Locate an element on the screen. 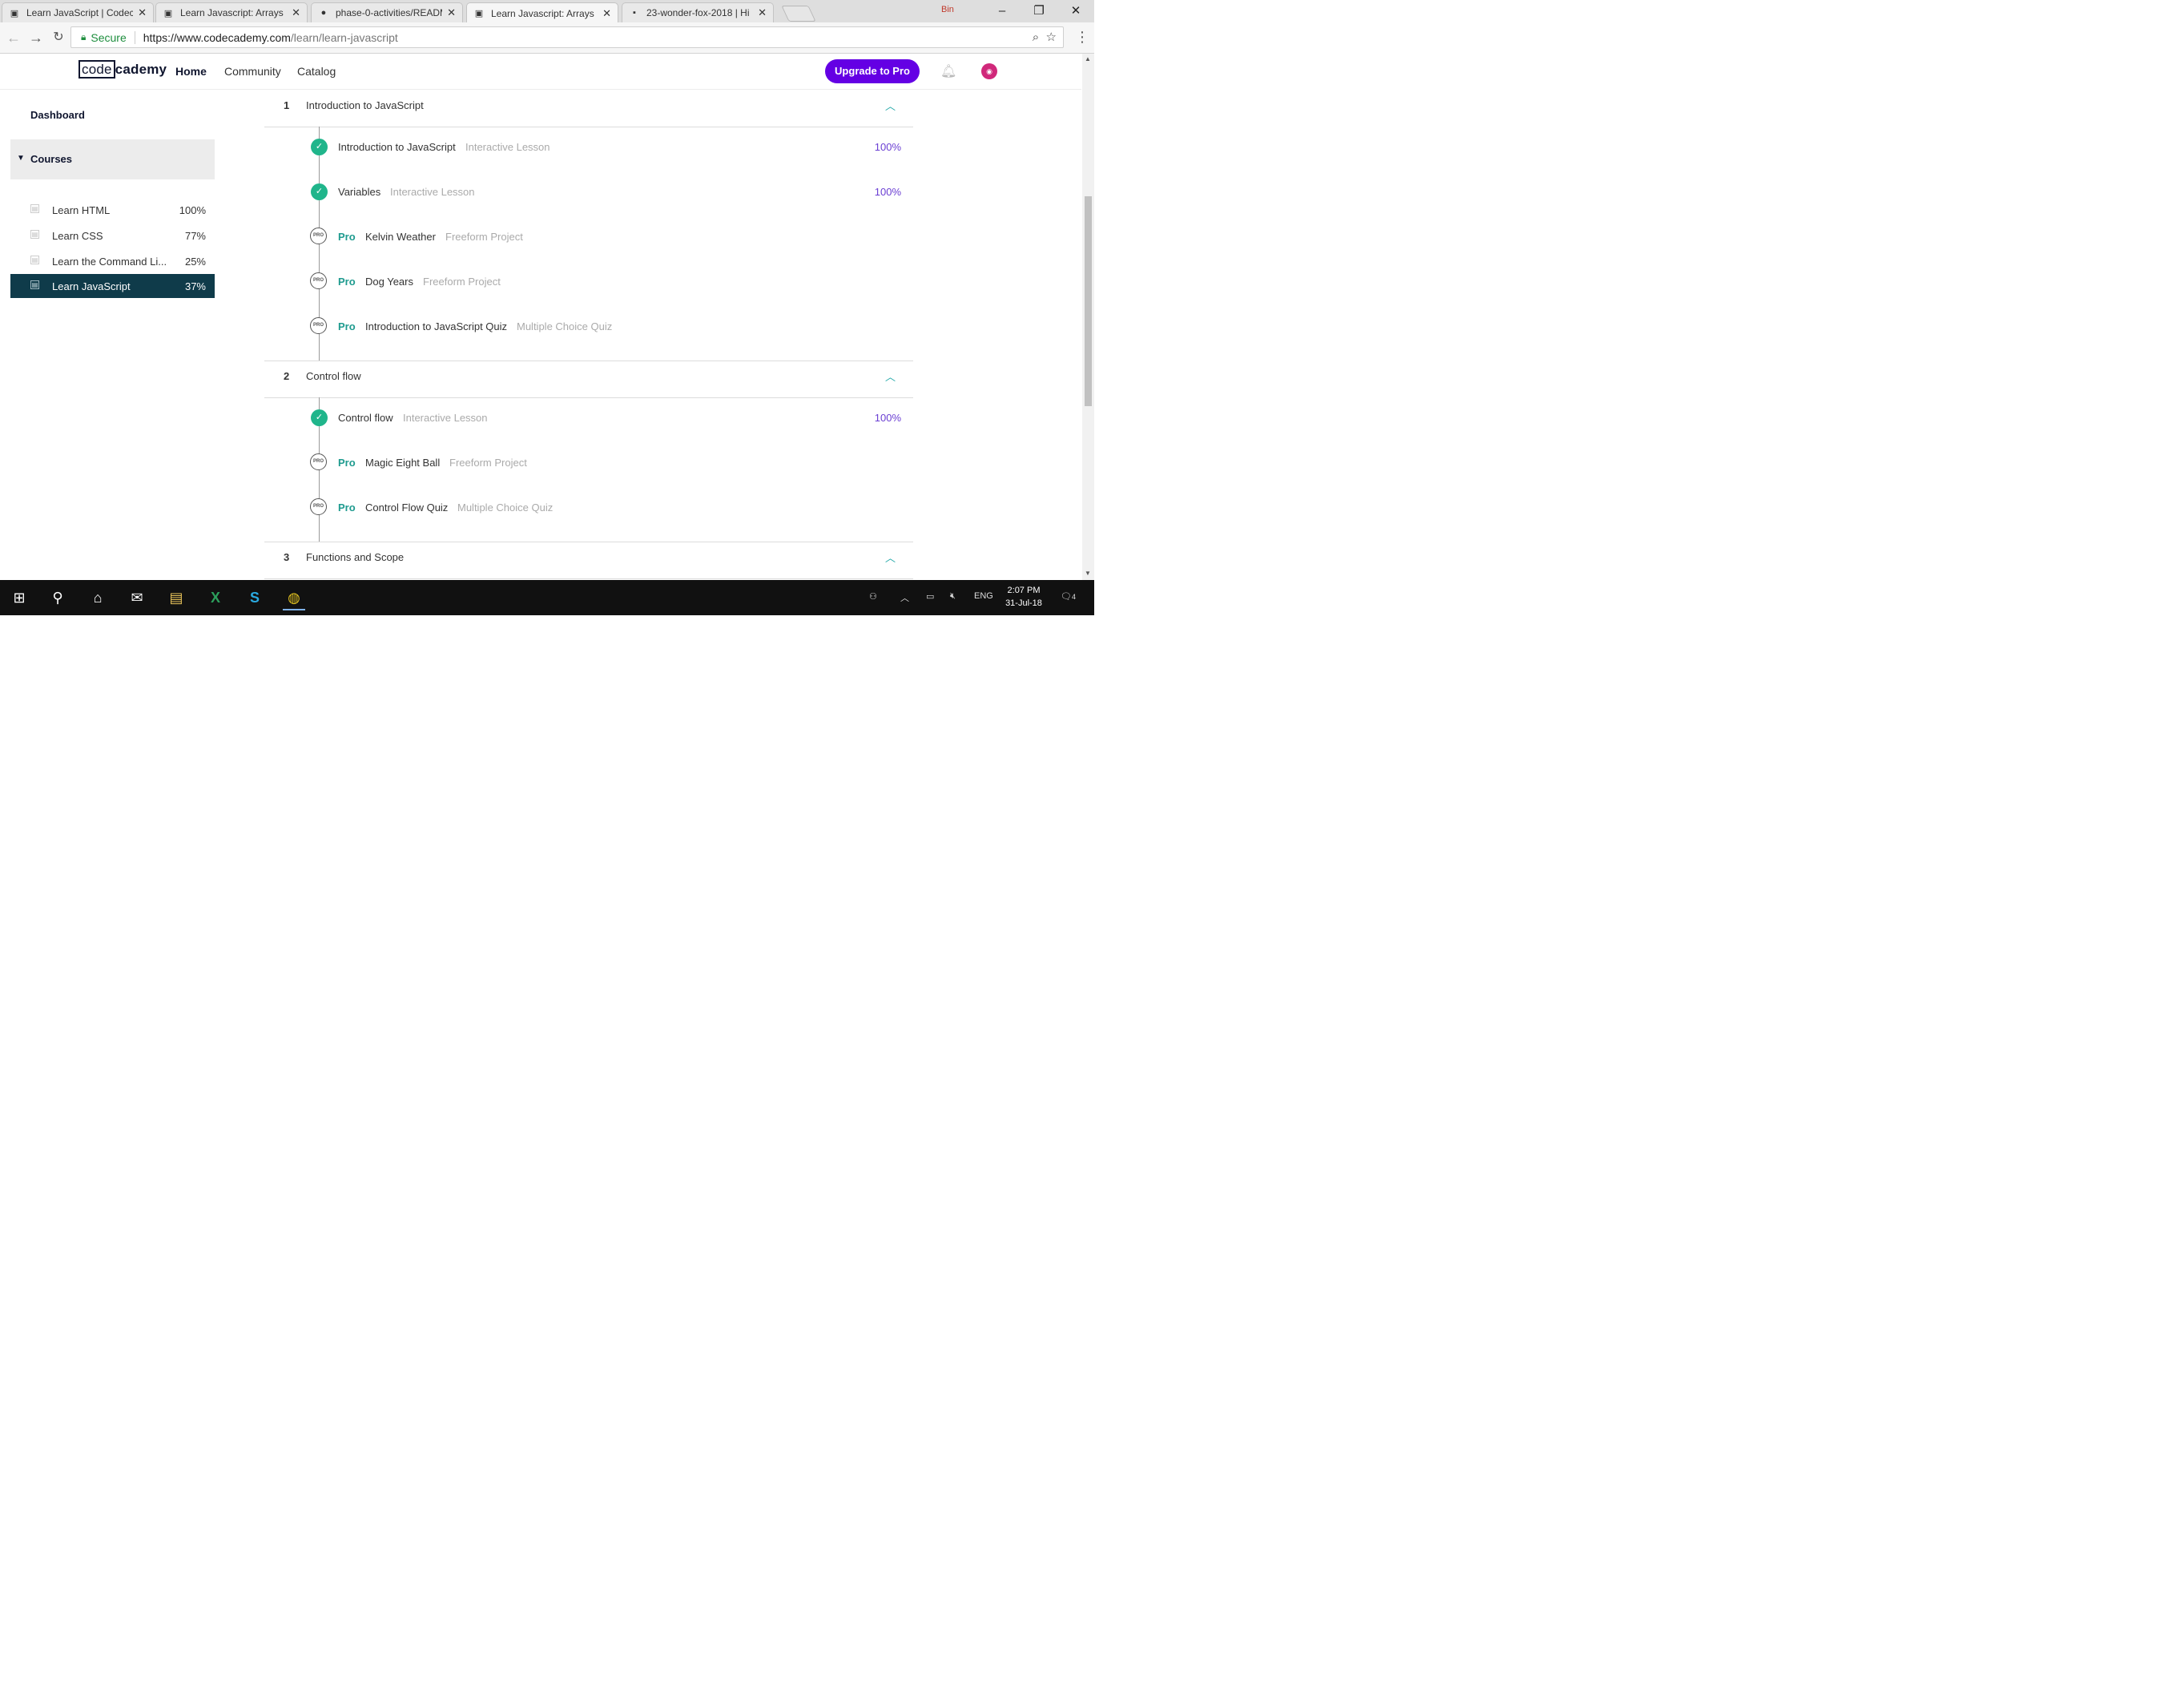 The image size is (2166, 1708). volume-muted-icon: 🔇︎ is located at coordinates (953, 597).